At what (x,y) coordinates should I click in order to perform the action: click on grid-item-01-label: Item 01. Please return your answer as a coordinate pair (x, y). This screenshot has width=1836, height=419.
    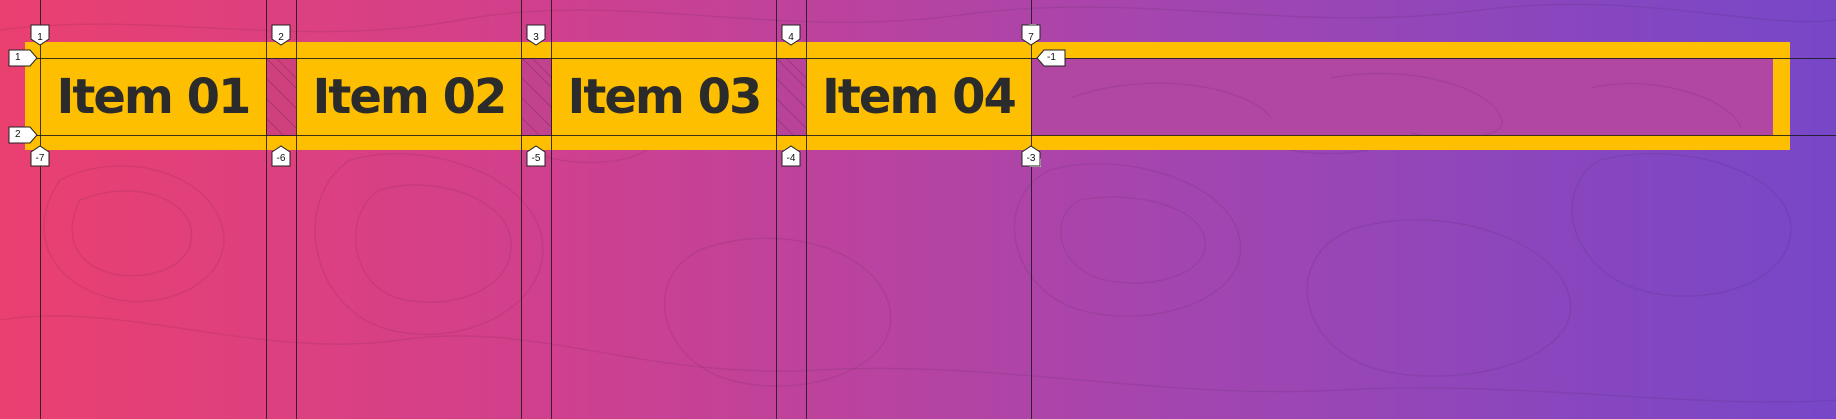
    Looking at the image, I should click on (154, 97).